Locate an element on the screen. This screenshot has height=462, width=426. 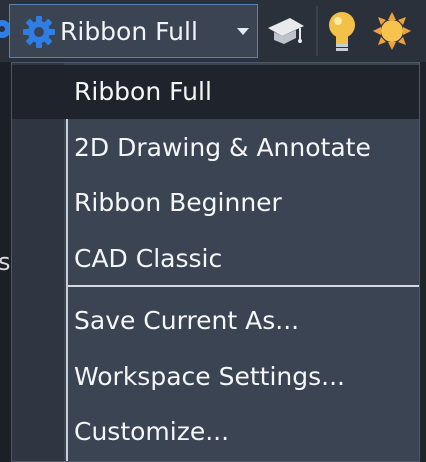
menu-separator is located at coordinates (243, 286).